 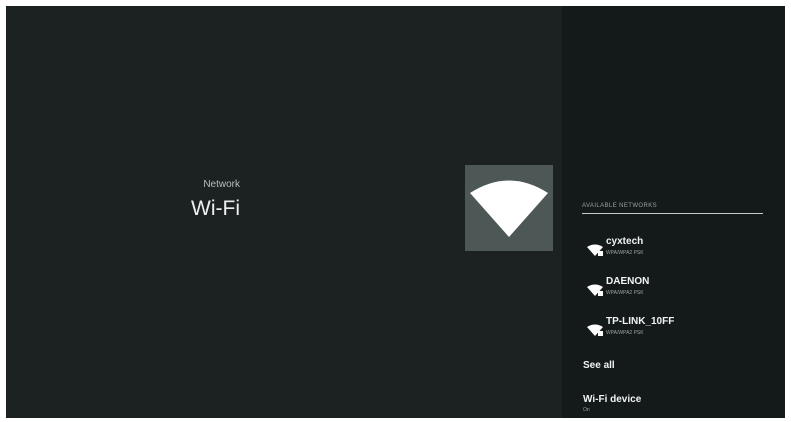 I want to click on network-name: DAENON, so click(x=628, y=281).